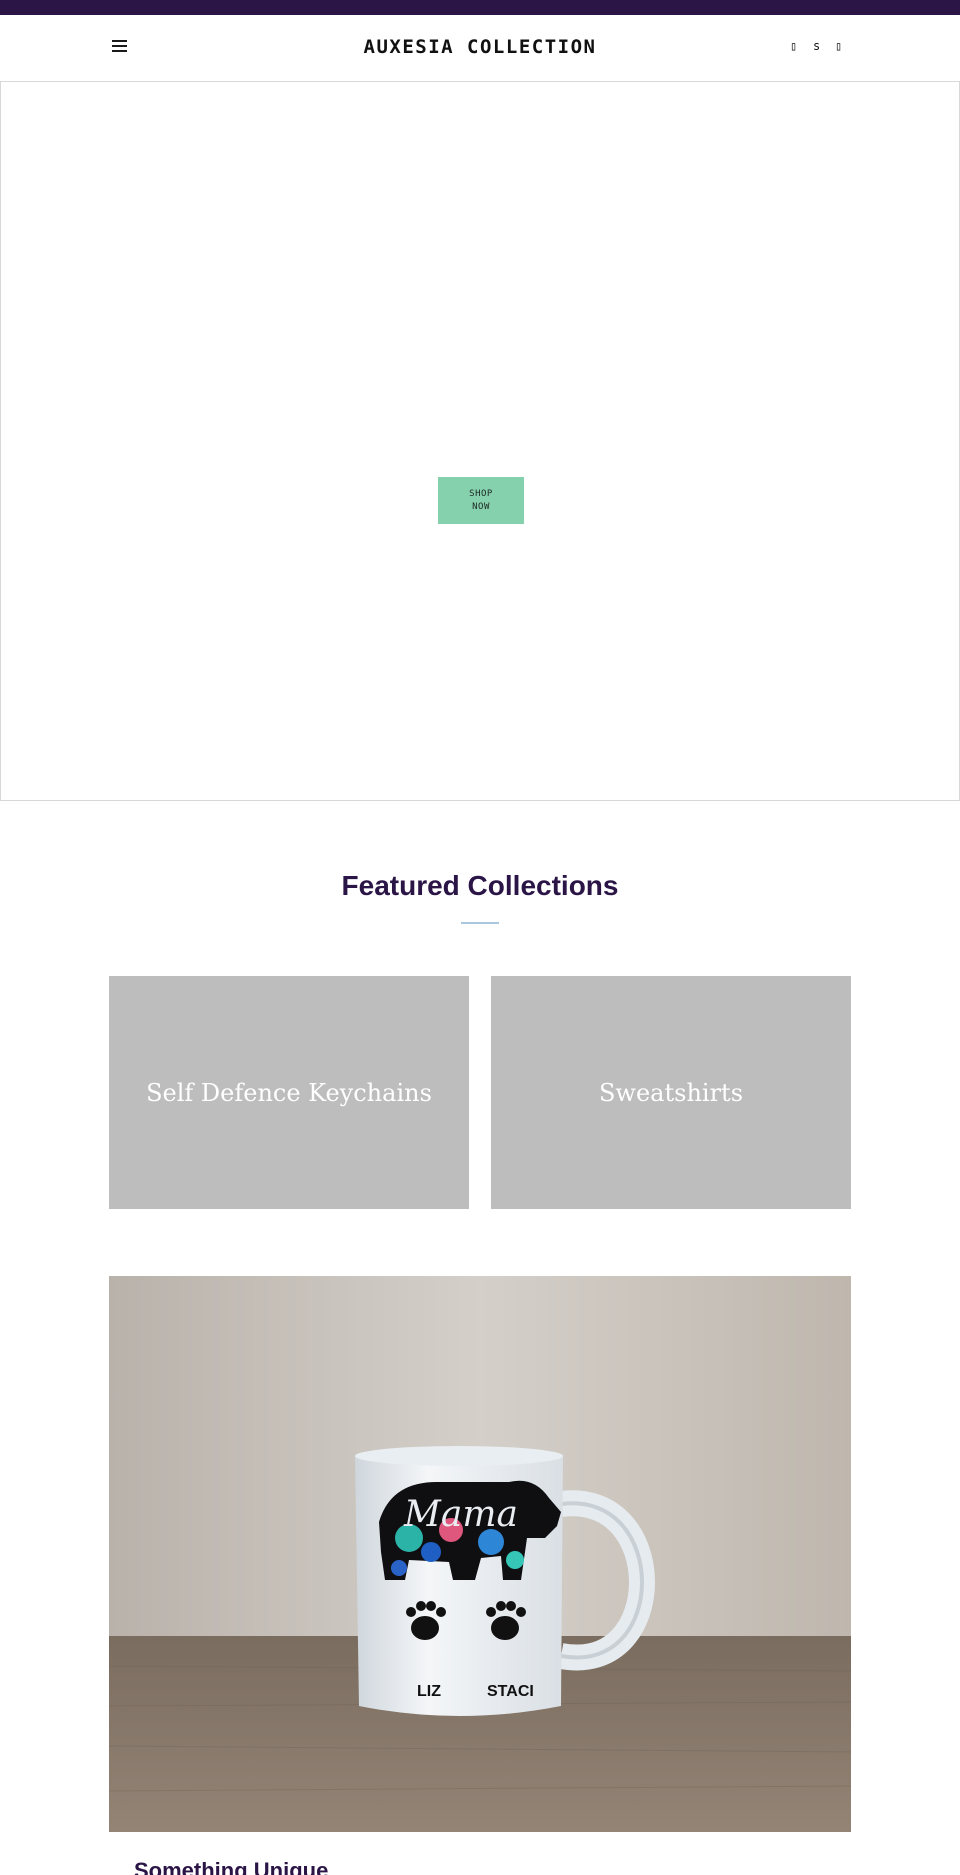 The height and width of the screenshot is (1875, 960). I want to click on account-icon: s, so click(816, 46).